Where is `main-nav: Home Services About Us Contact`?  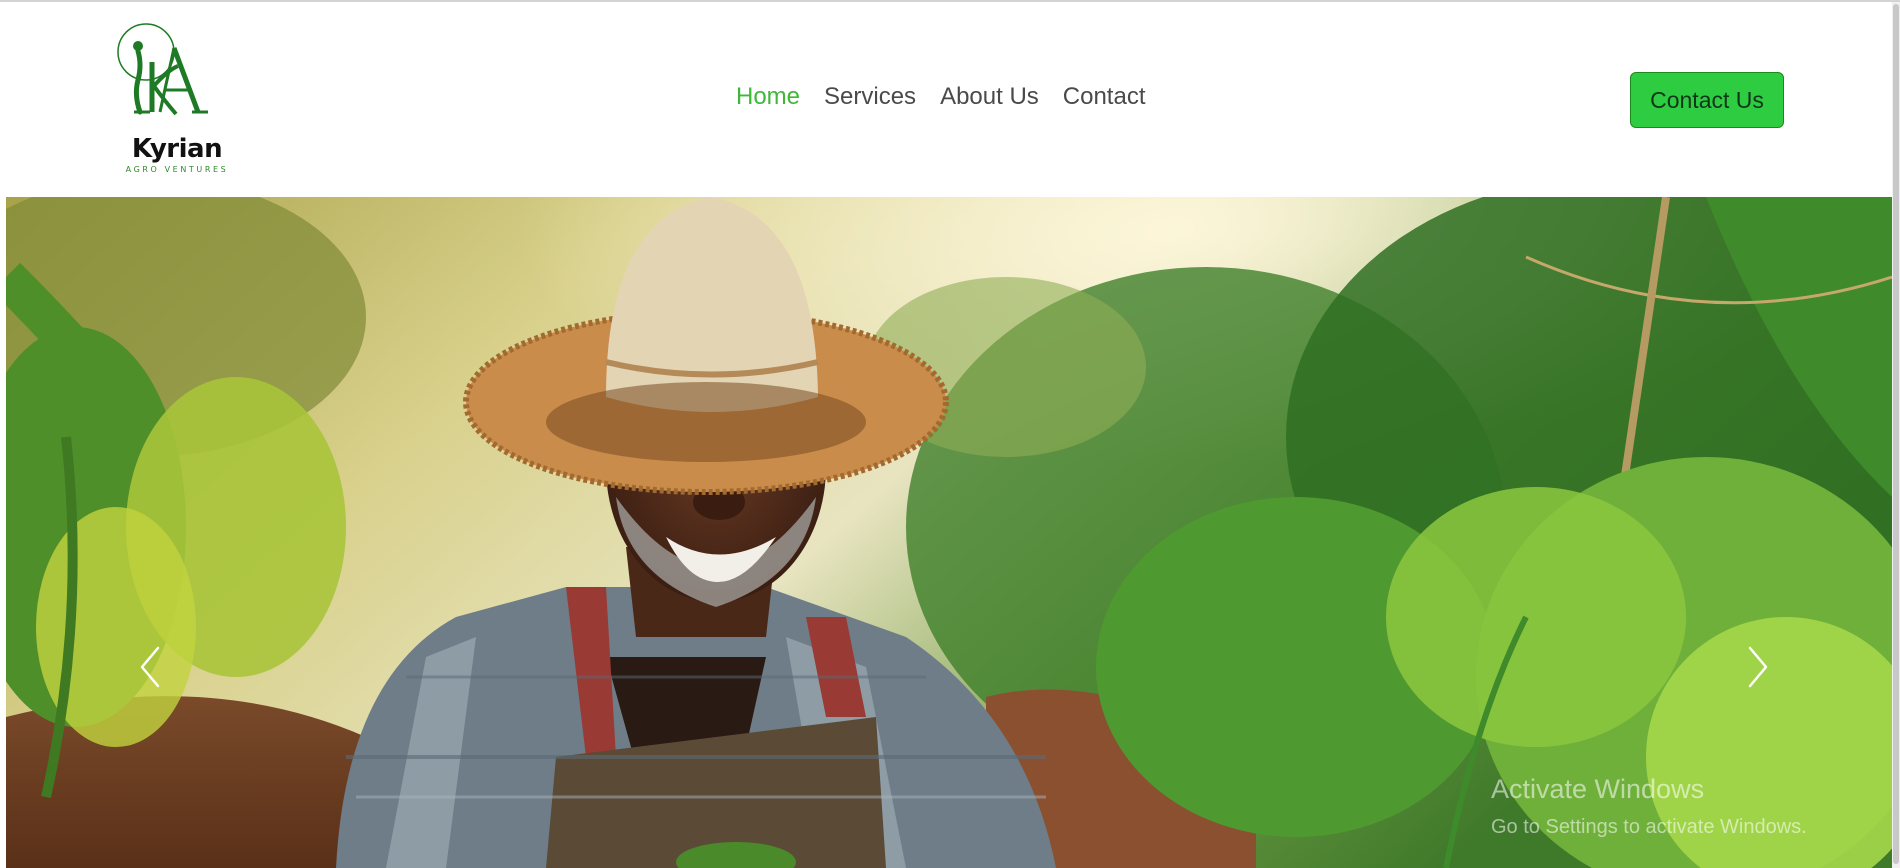
main-nav: Home Services About Us Contact is located at coordinates (941, 97).